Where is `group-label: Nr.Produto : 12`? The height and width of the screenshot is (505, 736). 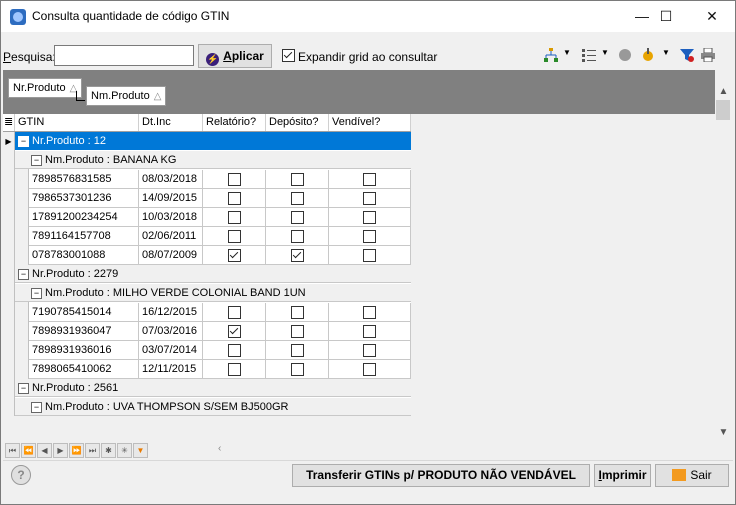 group-label: Nr.Produto : 12 is located at coordinates (69, 141).